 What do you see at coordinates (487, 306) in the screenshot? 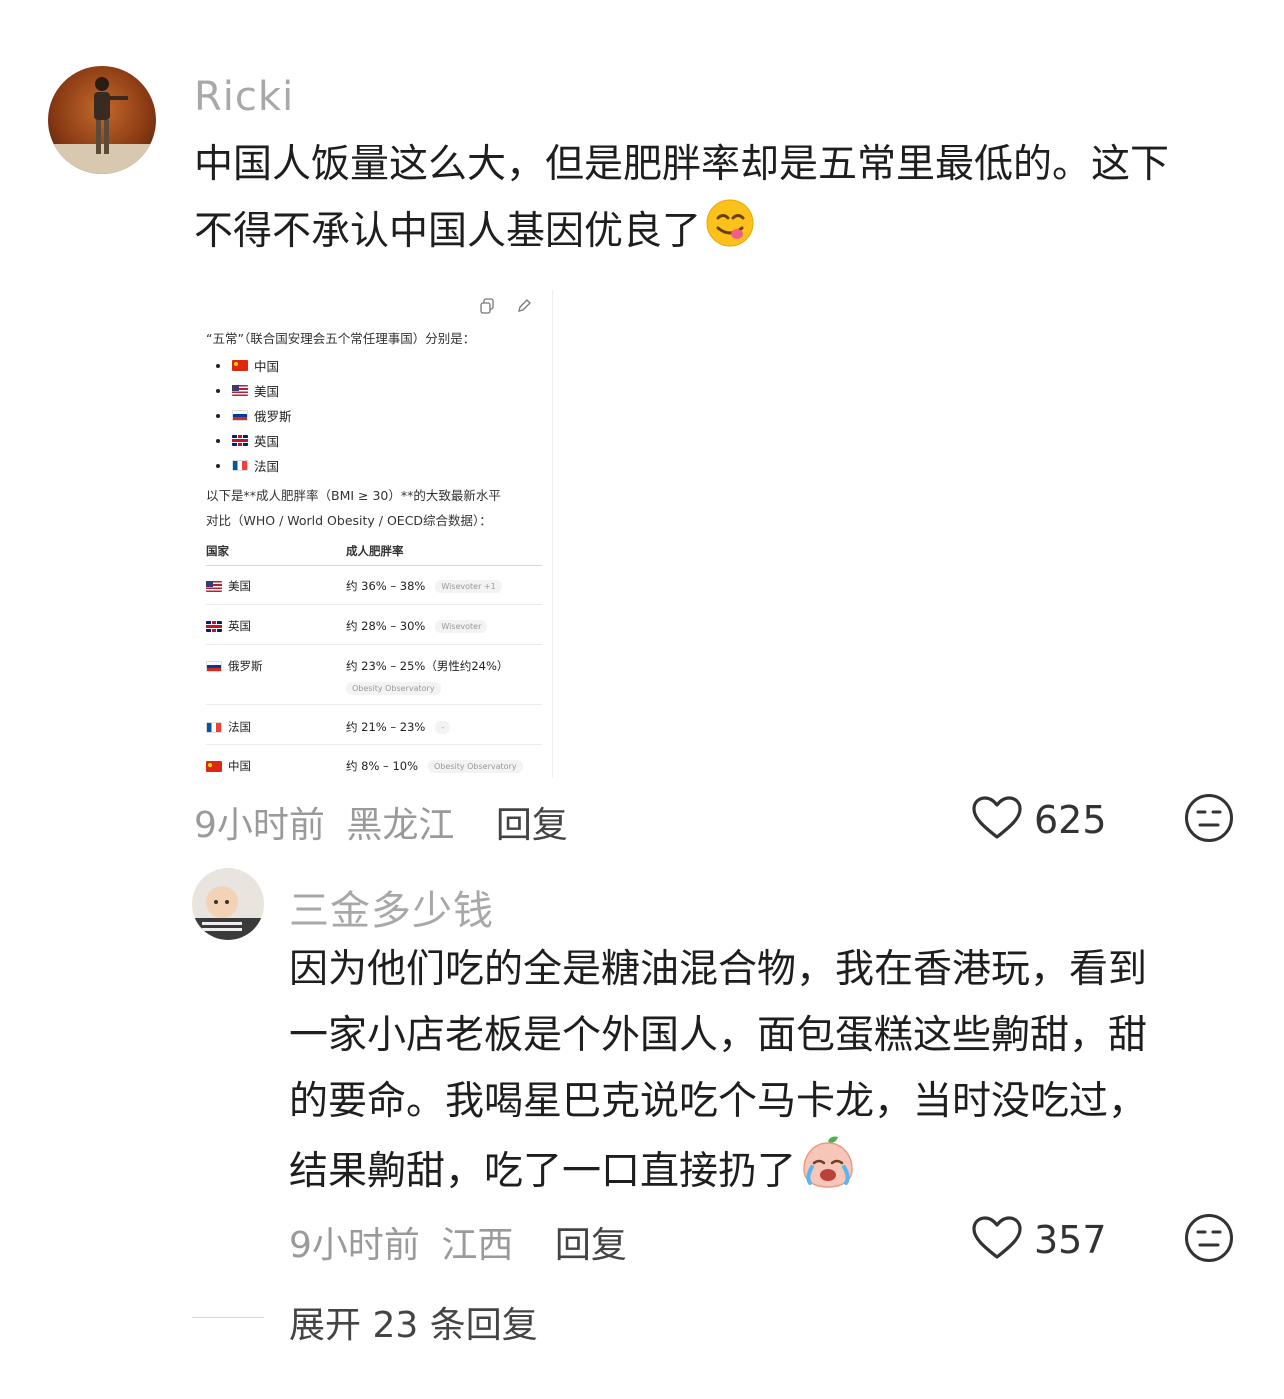
I see `copy-icon` at bounding box center [487, 306].